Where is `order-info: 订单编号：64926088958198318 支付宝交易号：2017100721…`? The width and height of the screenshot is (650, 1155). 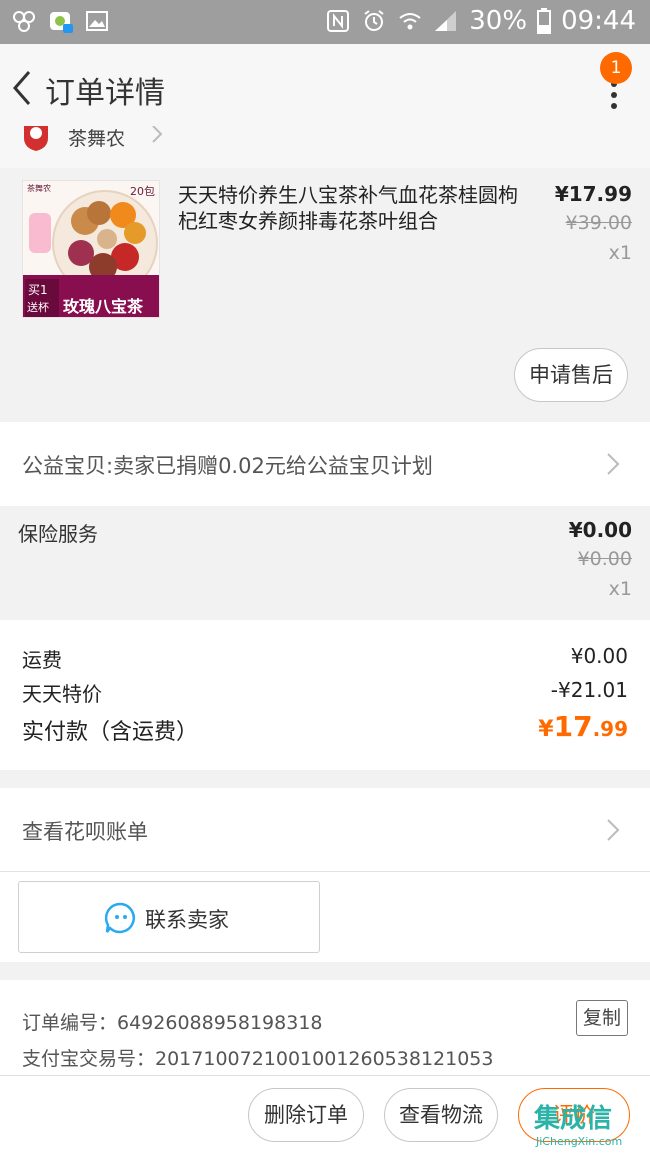
order-info: 订单编号：64926088958198318 支付宝交易号：2017100721… is located at coordinates (325, 1027).